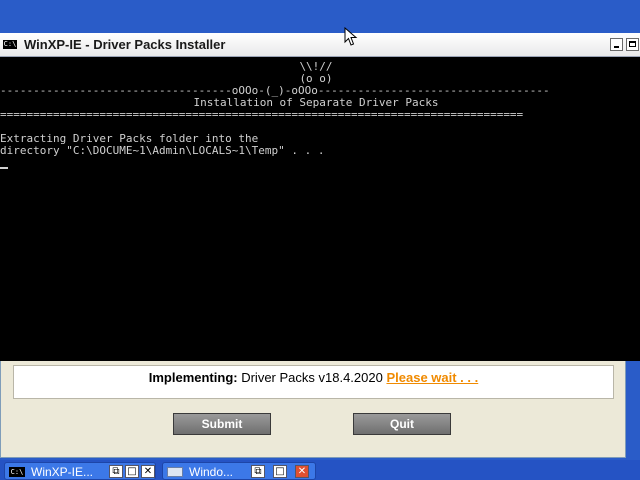  What do you see at coordinates (351, 36) in the screenshot?
I see `mouse-pointer-icon` at bounding box center [351, 36].